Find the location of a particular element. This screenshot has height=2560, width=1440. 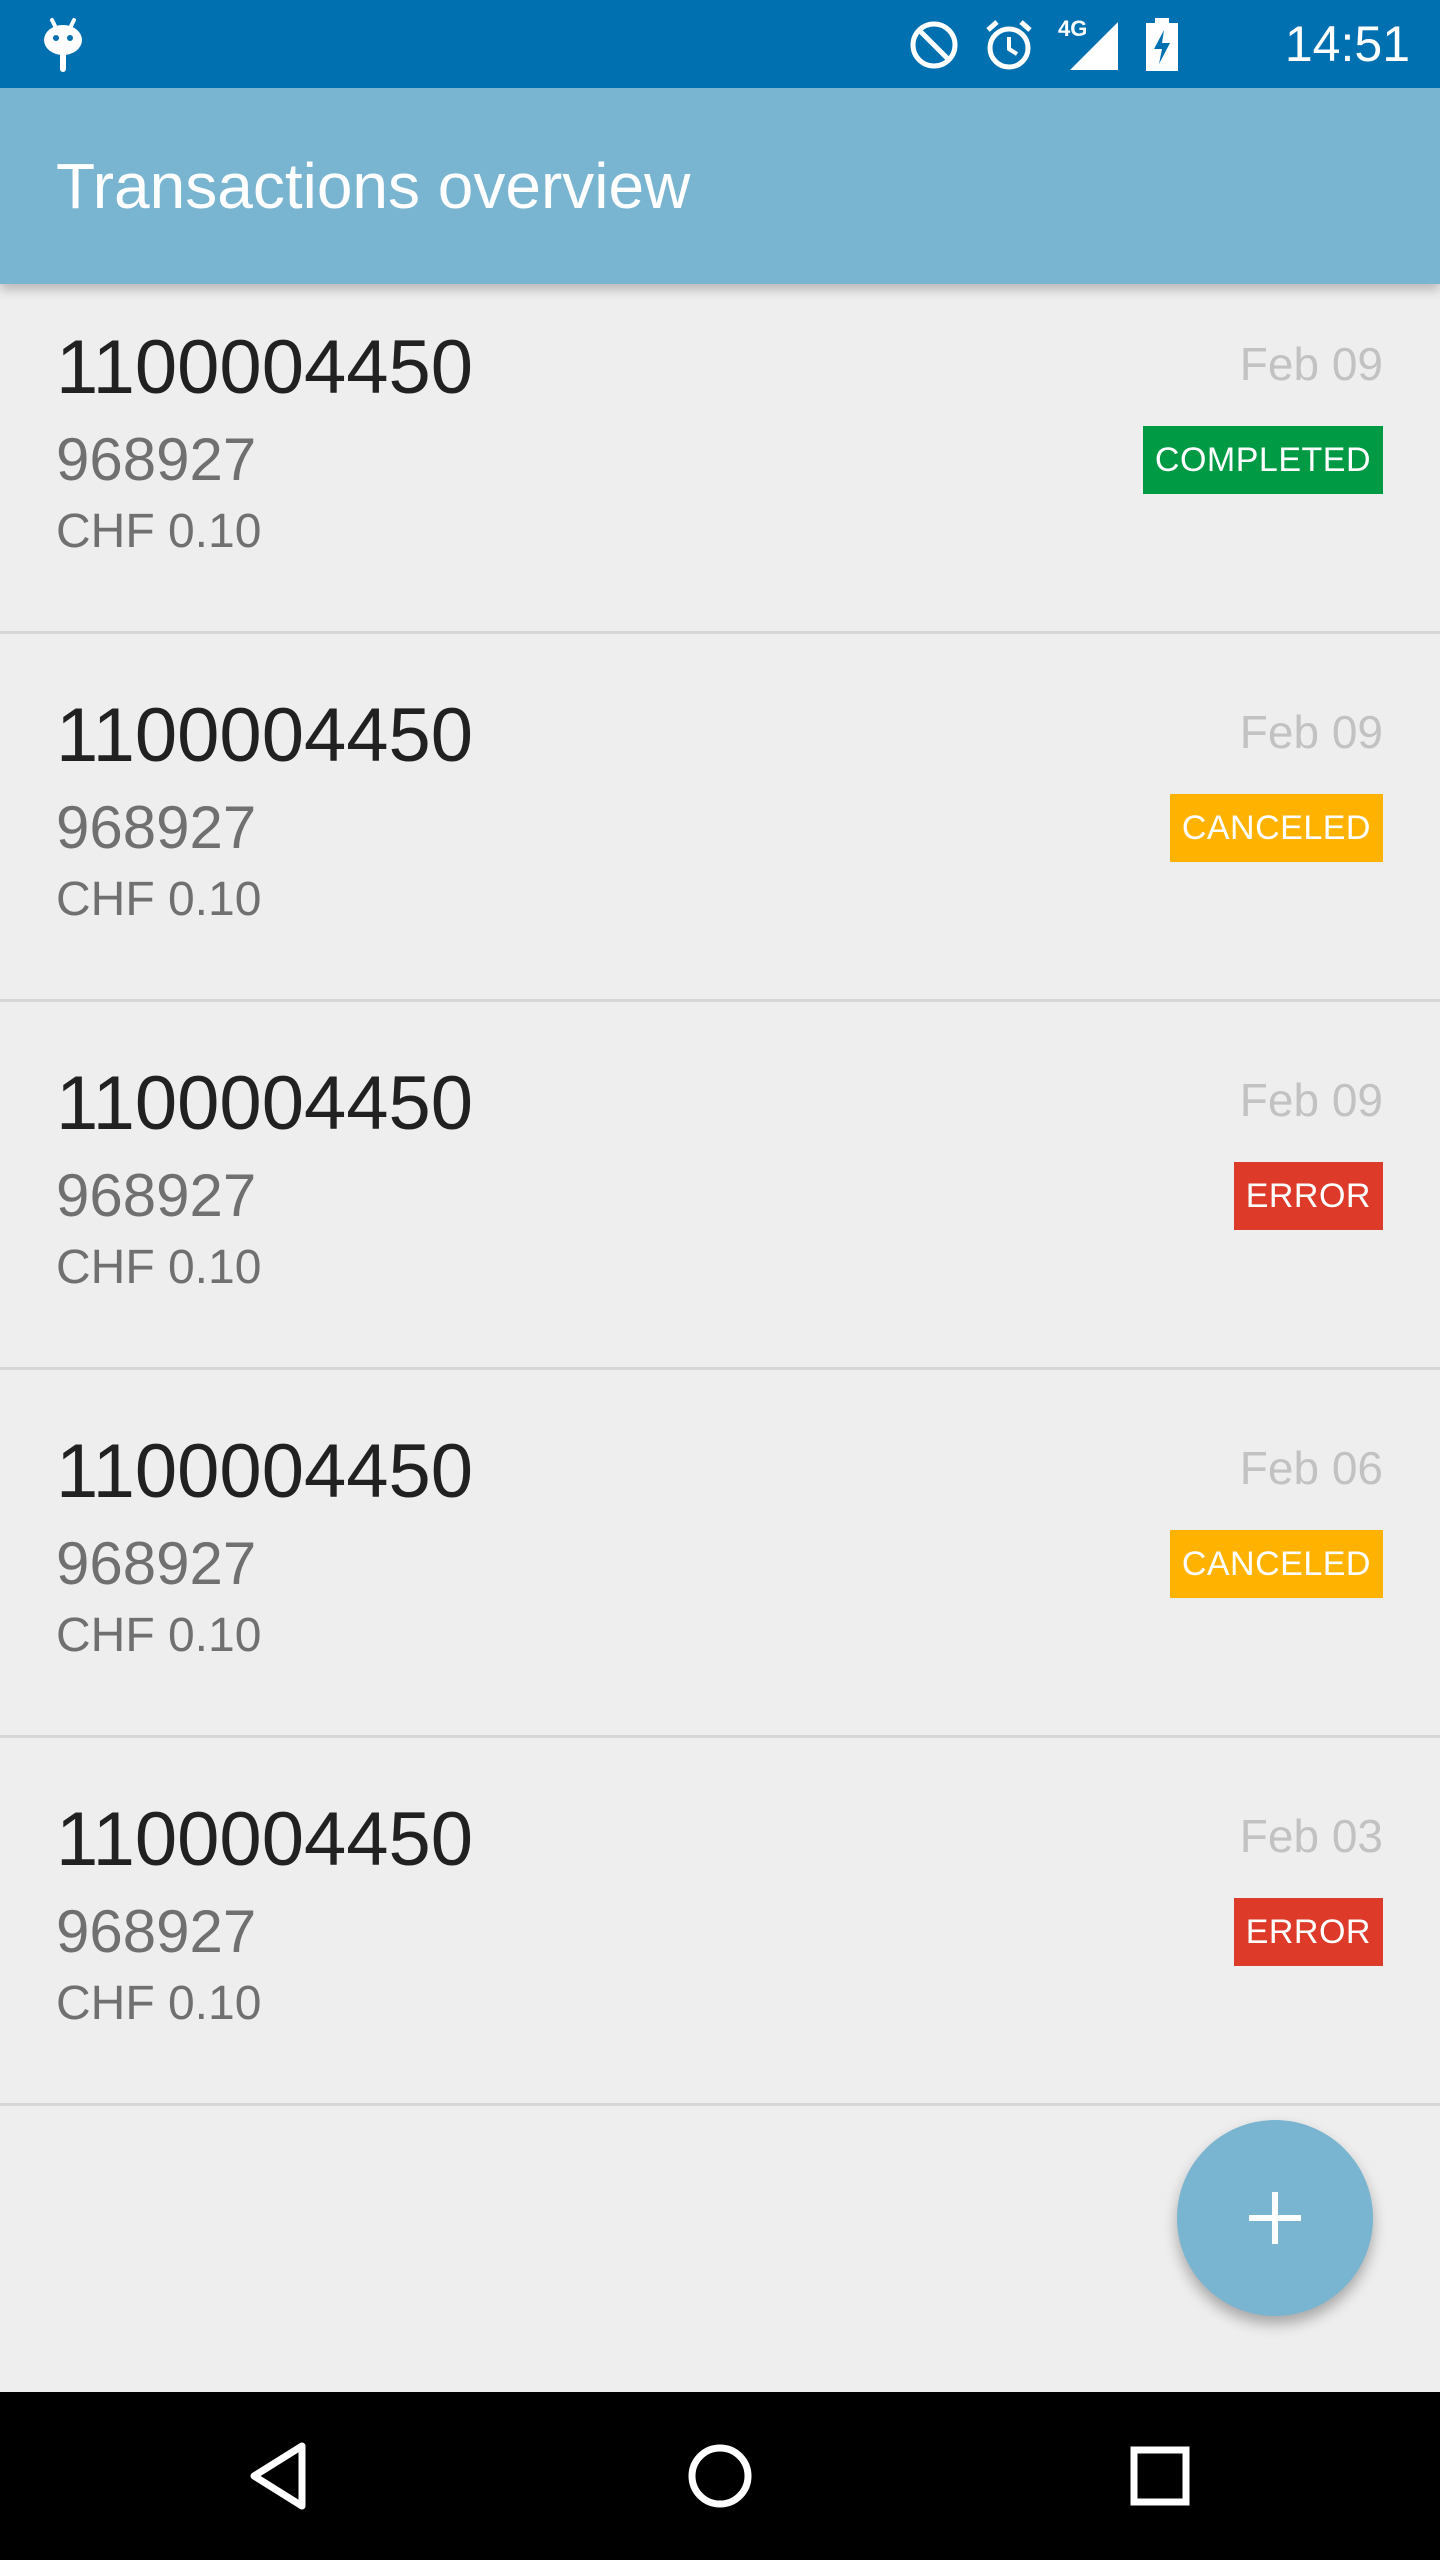

signal-indicator: 4G is located at coordinates (1090, 44).